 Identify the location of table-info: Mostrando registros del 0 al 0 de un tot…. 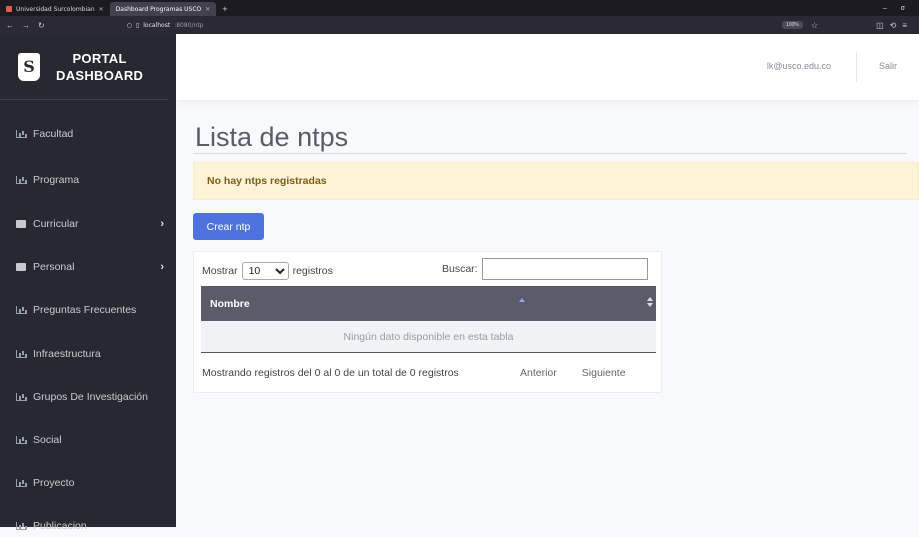
(330, 373).